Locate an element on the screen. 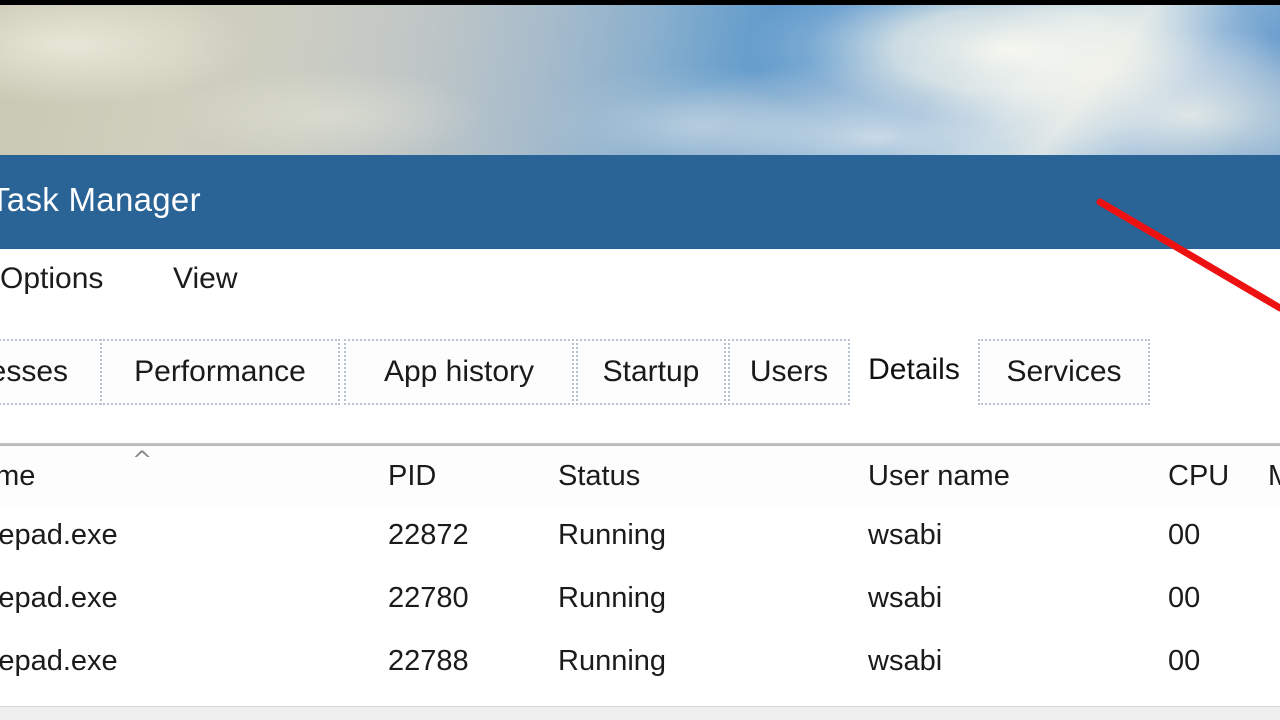 Image resolution: width=1280 pixels, height=720 pixels. column-header-name: Name is located at coordinates (17, 476).